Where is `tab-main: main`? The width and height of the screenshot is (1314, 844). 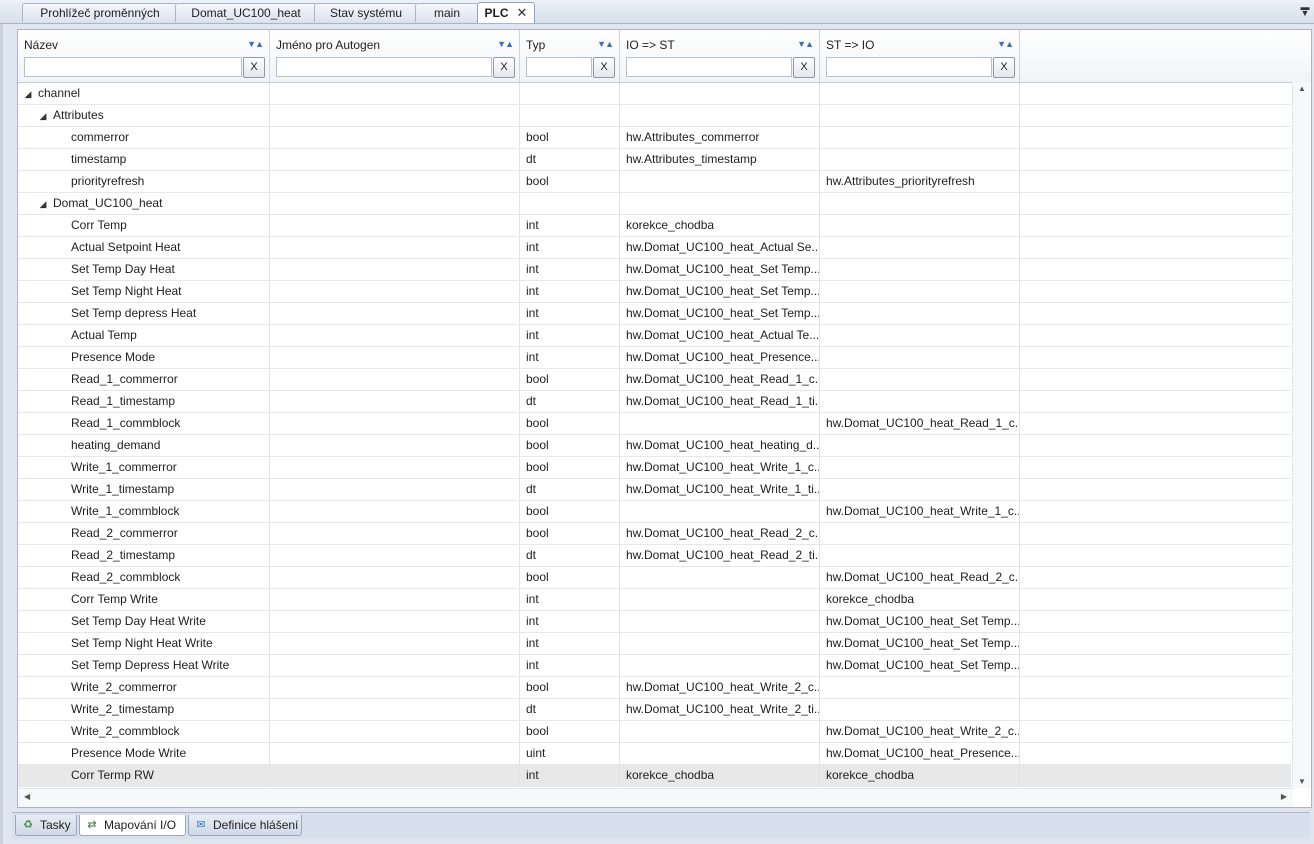
tab-main: main is located at coordinates (447, 12).